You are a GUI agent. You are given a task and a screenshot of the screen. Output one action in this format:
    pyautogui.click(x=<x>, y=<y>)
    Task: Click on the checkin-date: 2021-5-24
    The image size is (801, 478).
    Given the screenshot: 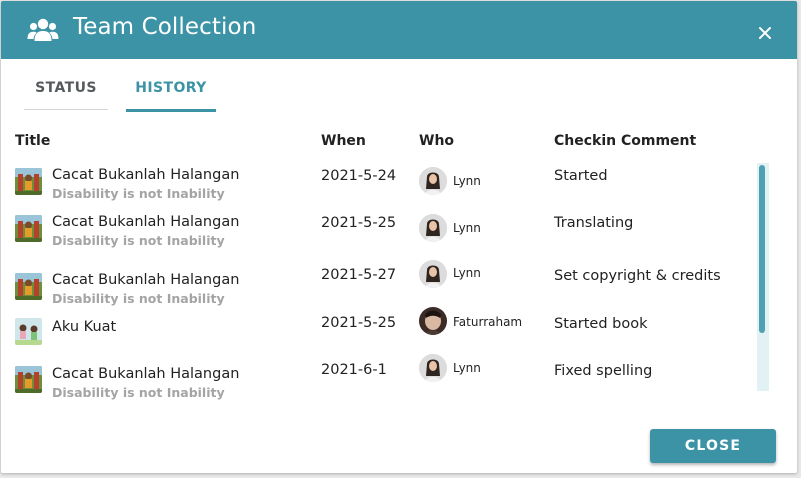 What is the action you would take?
    pyautogui.click(x=359, y=176)
    